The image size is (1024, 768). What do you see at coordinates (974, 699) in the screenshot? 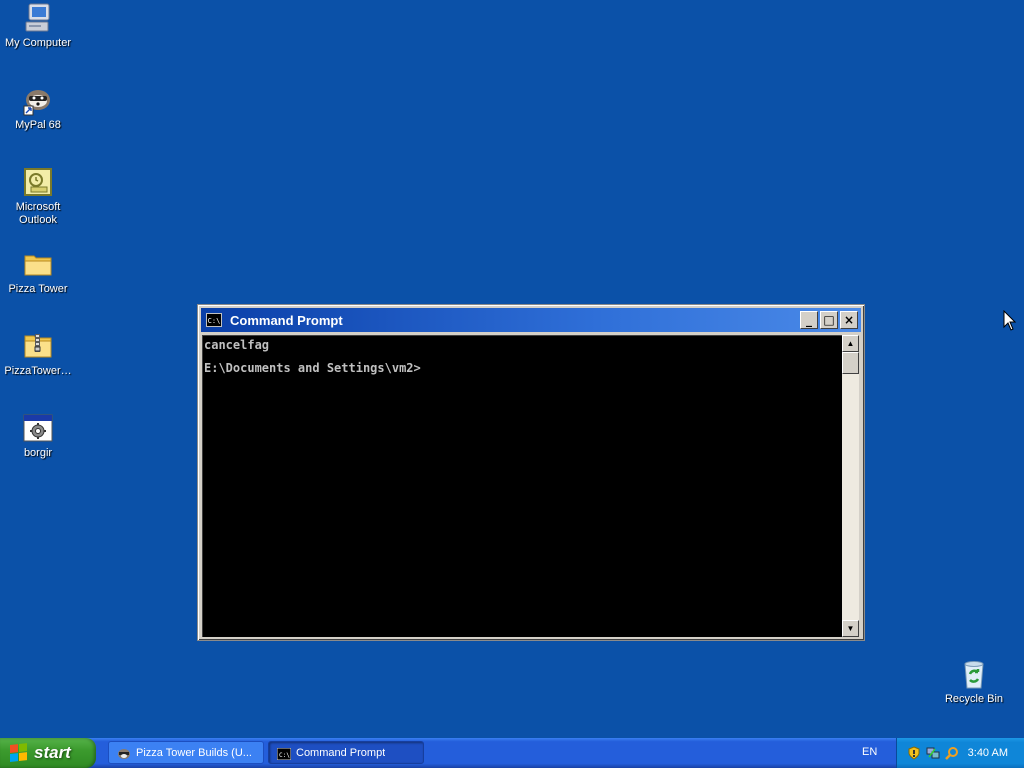
I see `desktop-icon-label: Recycle Bin` at bounding box center [974, 699].